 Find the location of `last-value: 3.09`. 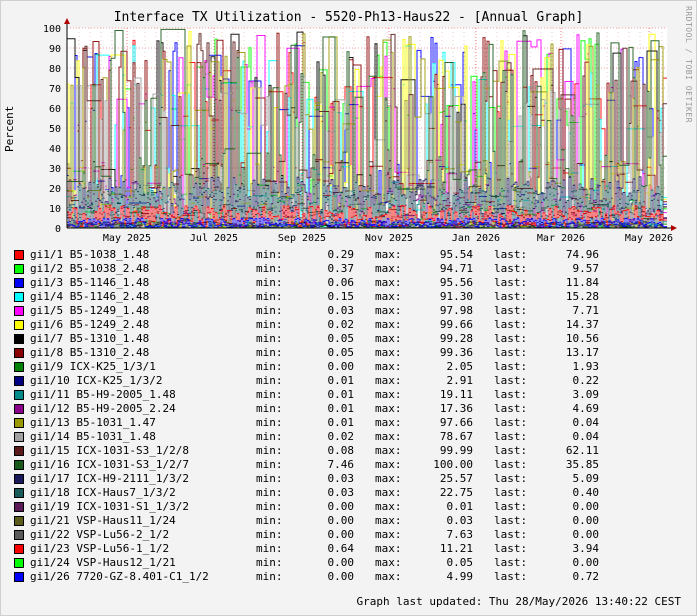

last-value: 3.09 is located at coordinates (586, 394).